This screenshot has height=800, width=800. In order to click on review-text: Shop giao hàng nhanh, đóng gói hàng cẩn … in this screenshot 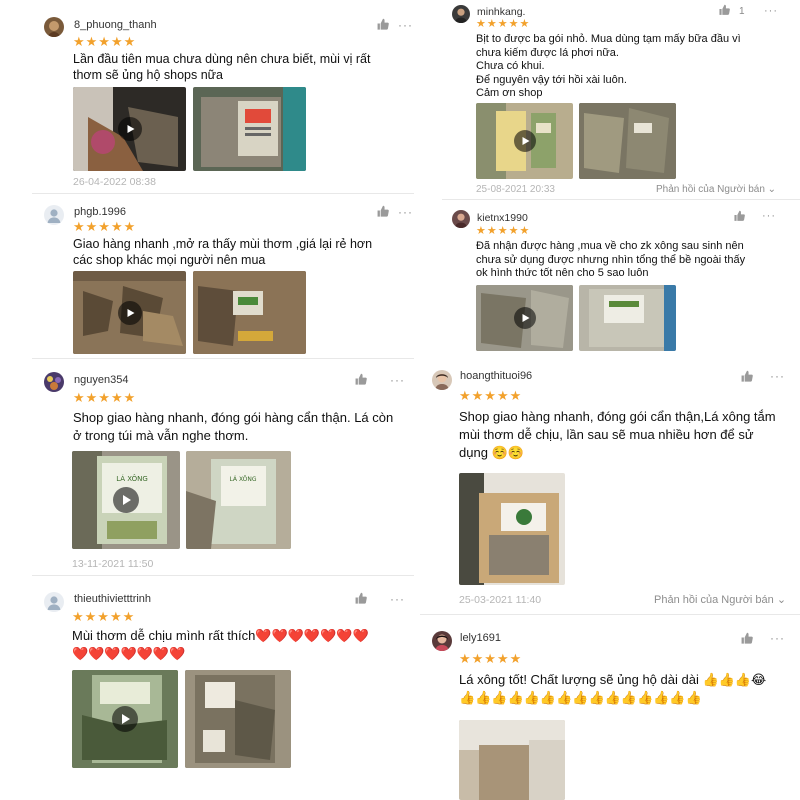, I will do `click(233, 426)`.